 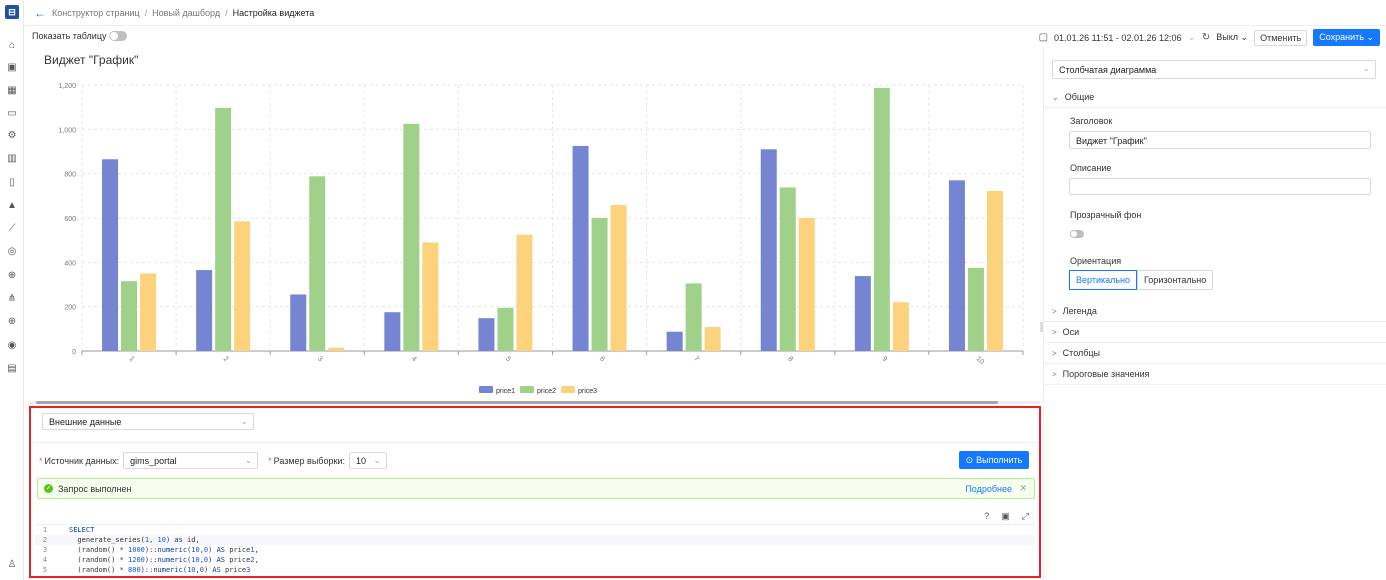 I want to click on legend-label-price3: price3, so click(x=587, y=391).